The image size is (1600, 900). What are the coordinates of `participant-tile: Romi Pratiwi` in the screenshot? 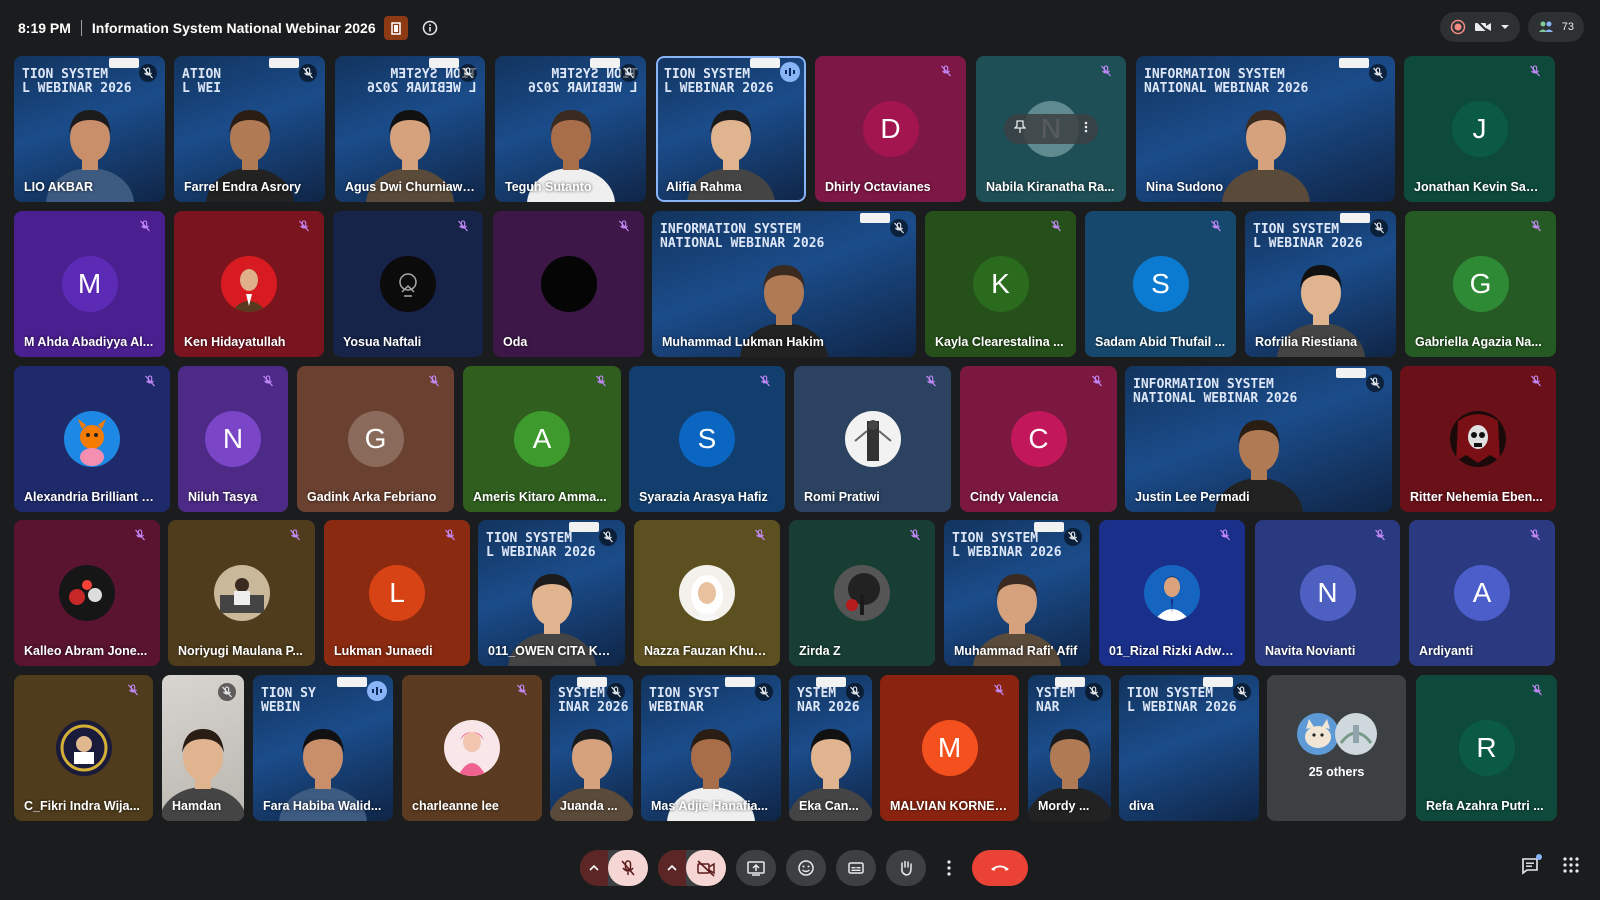 It's located at (872, 439).